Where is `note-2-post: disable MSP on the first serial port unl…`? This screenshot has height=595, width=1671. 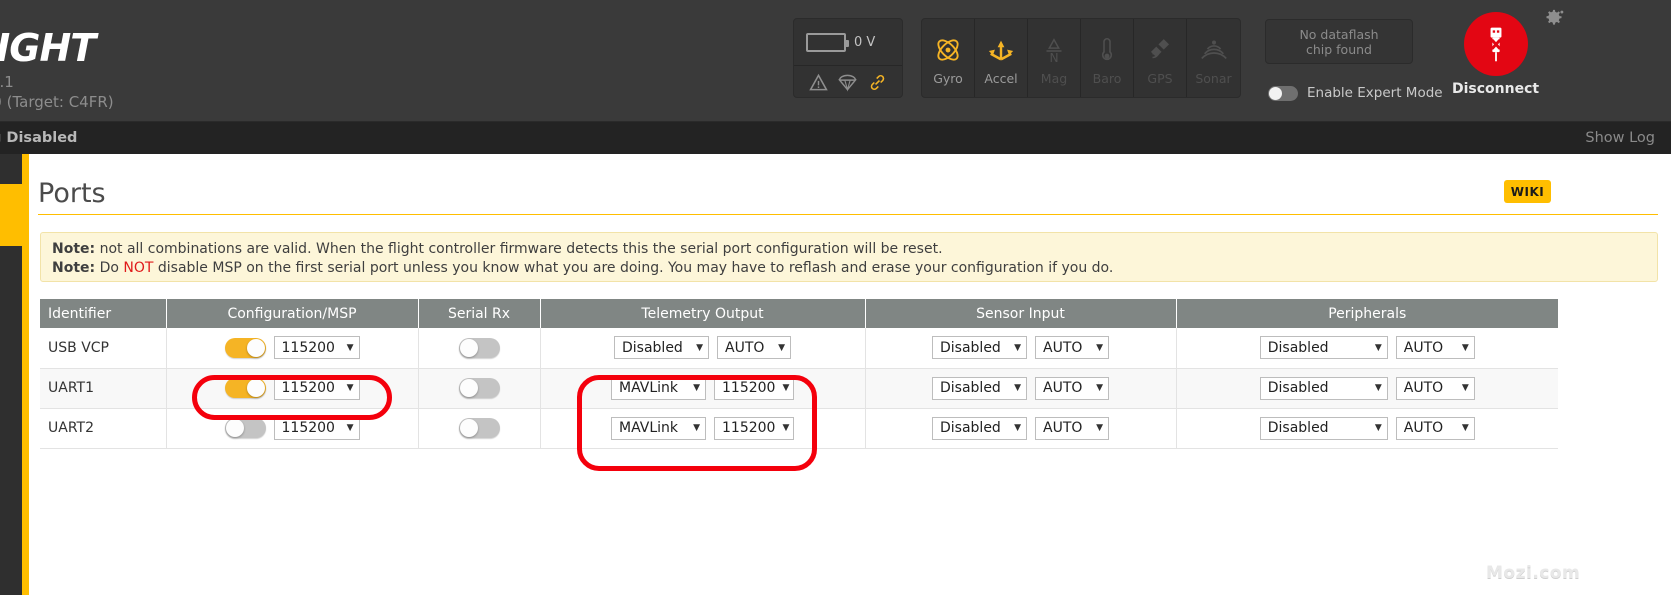 note-2-post: disable MSP on the first serial port unl… is located at coordinates (633, 268).